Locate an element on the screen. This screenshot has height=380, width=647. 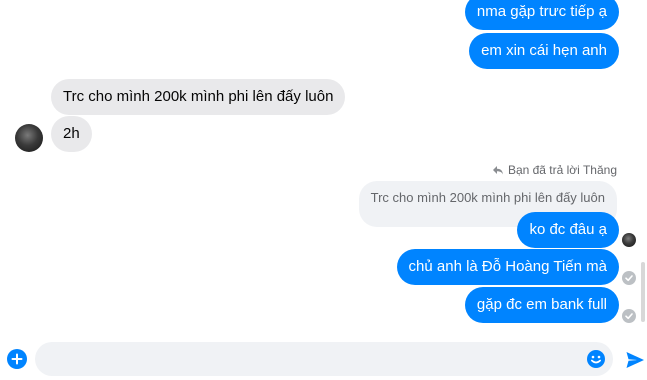
message-incoming: 2h is located at coordinates (71, 134).